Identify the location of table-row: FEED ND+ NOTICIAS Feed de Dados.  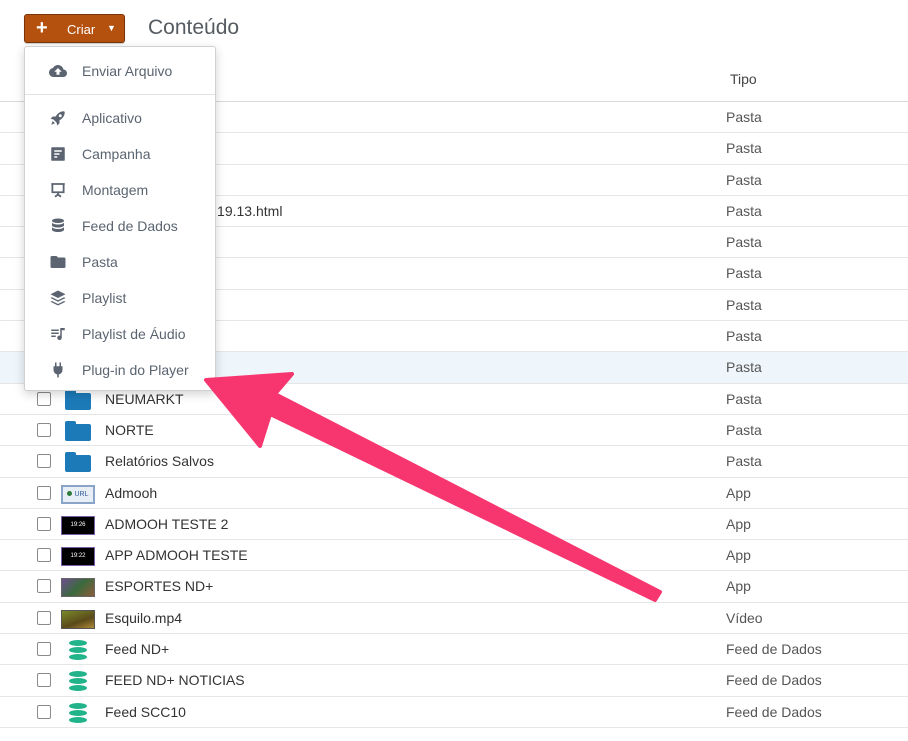
(454, 681).